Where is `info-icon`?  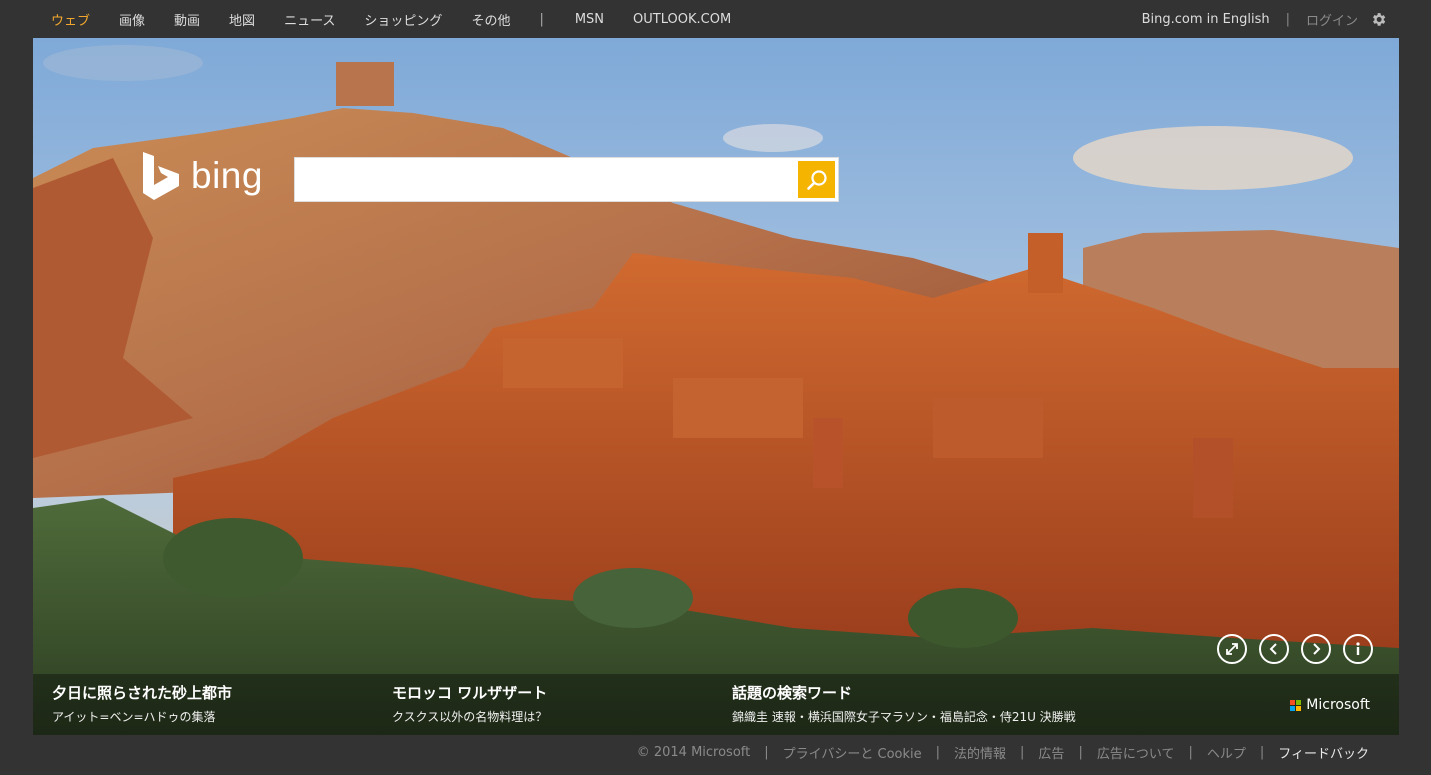 info-icon is located at coordinates (1358, 648).